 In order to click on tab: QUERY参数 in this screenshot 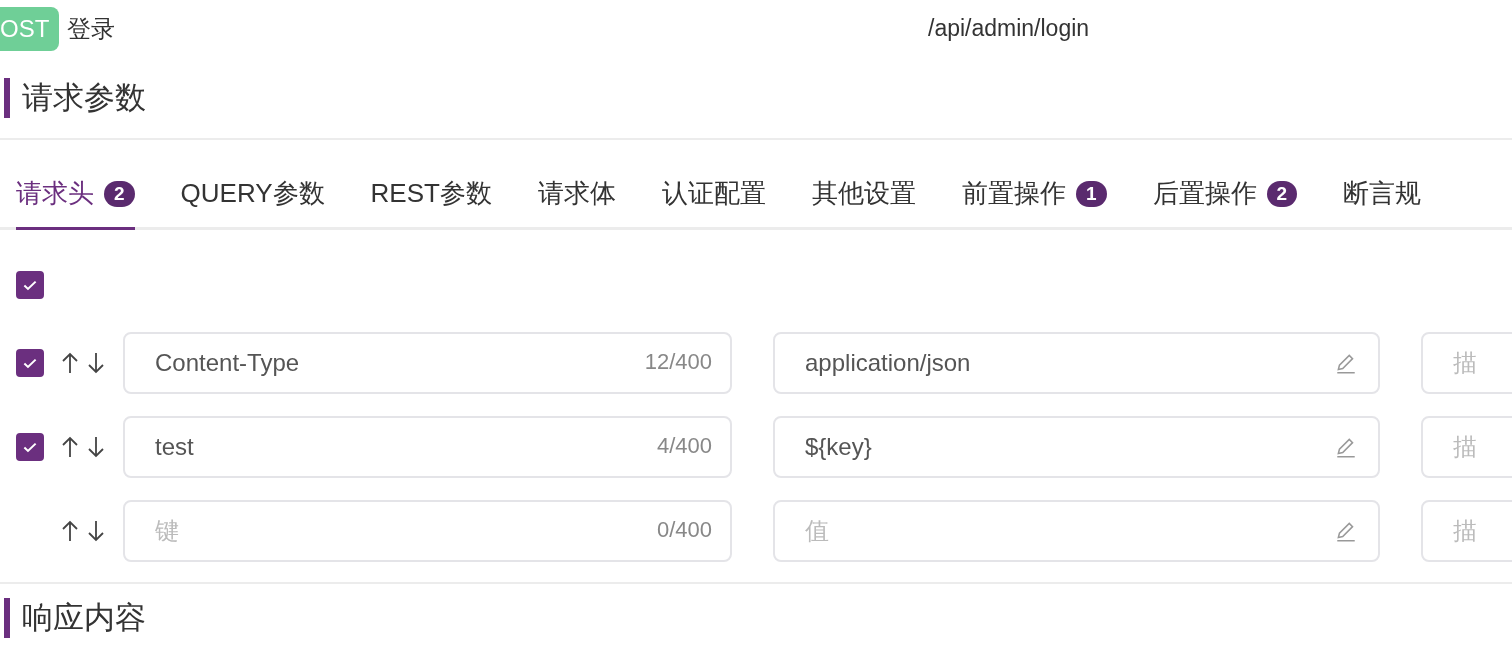, I will do `click(252, 203)`.